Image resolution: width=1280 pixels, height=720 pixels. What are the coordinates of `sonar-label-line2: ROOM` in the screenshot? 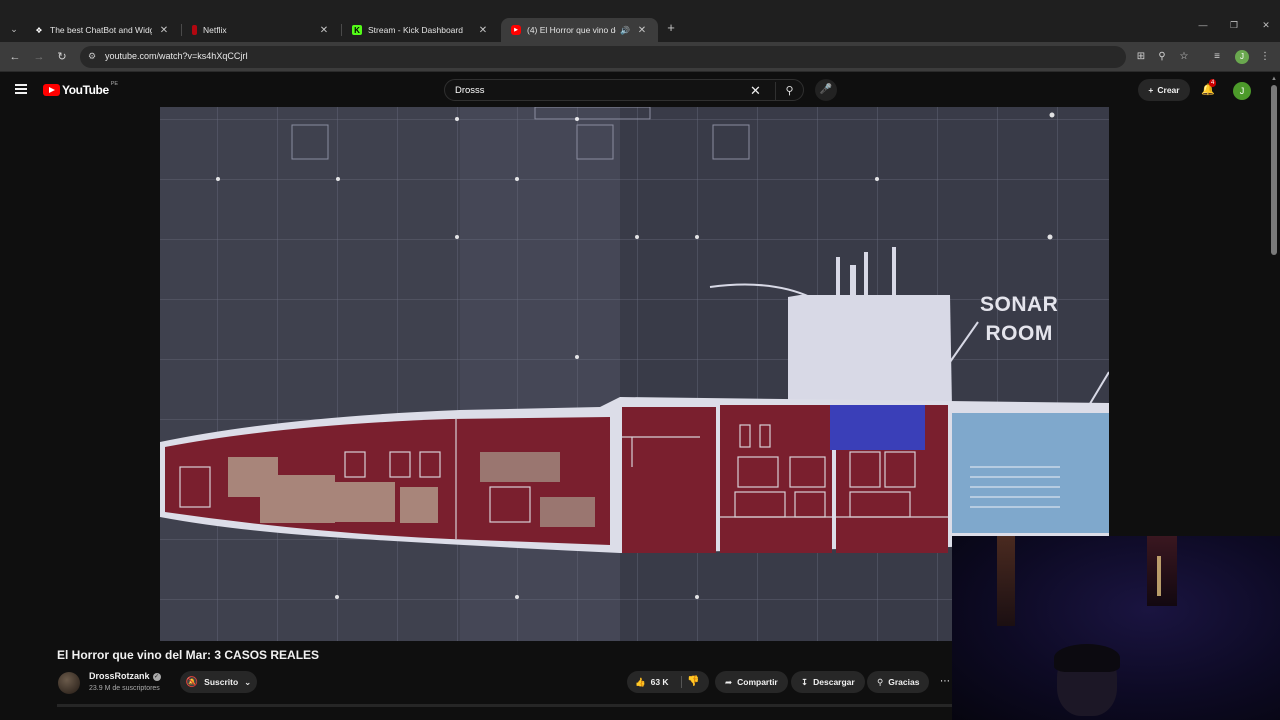 It's located at (1019, 333).